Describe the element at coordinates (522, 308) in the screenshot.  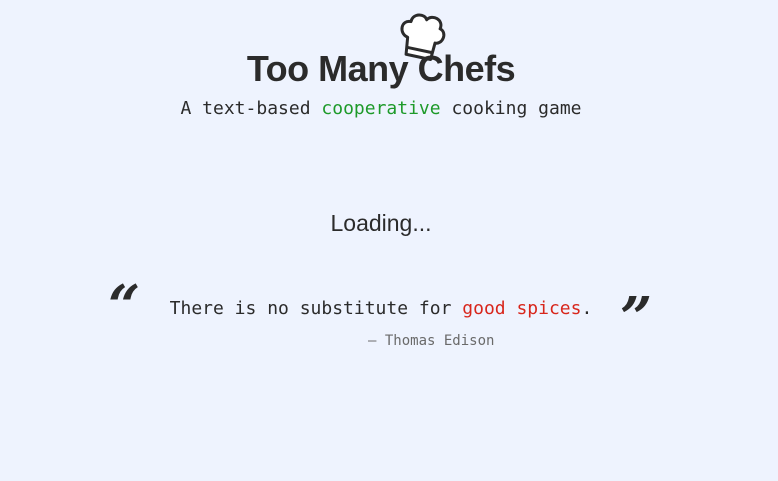
I see `quote-highlight: good spices` at that location.